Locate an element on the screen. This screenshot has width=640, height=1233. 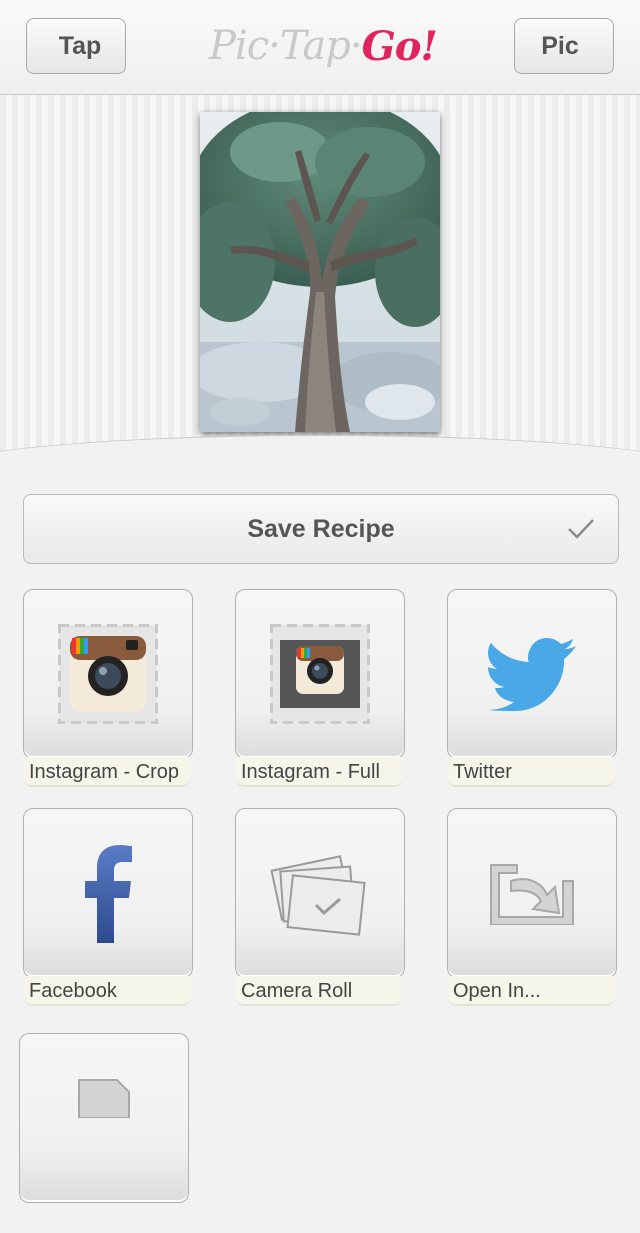
checkmark-icon is located at coordinates (581, 529).